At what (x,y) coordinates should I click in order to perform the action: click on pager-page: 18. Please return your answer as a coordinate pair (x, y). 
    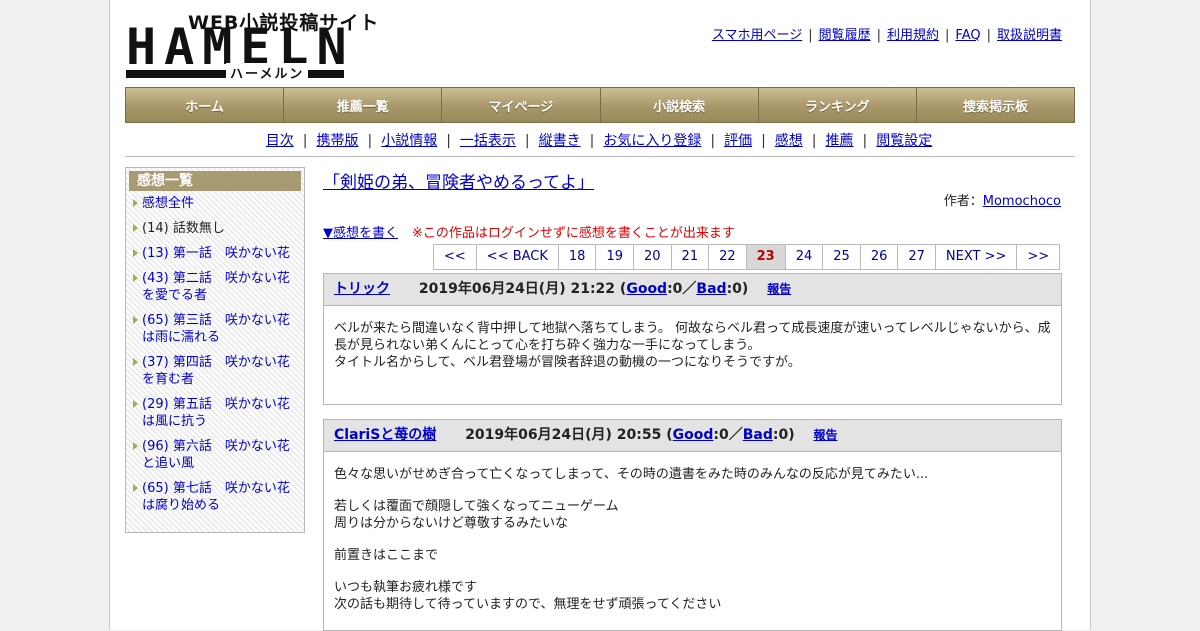
    Looking at the image, I should click on (578, 257).